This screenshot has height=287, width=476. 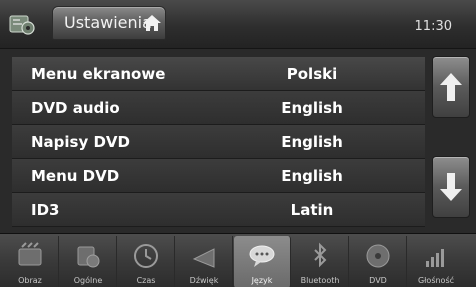 What do you see at coordinates (88, 280) in the screenshot?
I see `tab-label: Ogólne` at bounding box center [88, 280].